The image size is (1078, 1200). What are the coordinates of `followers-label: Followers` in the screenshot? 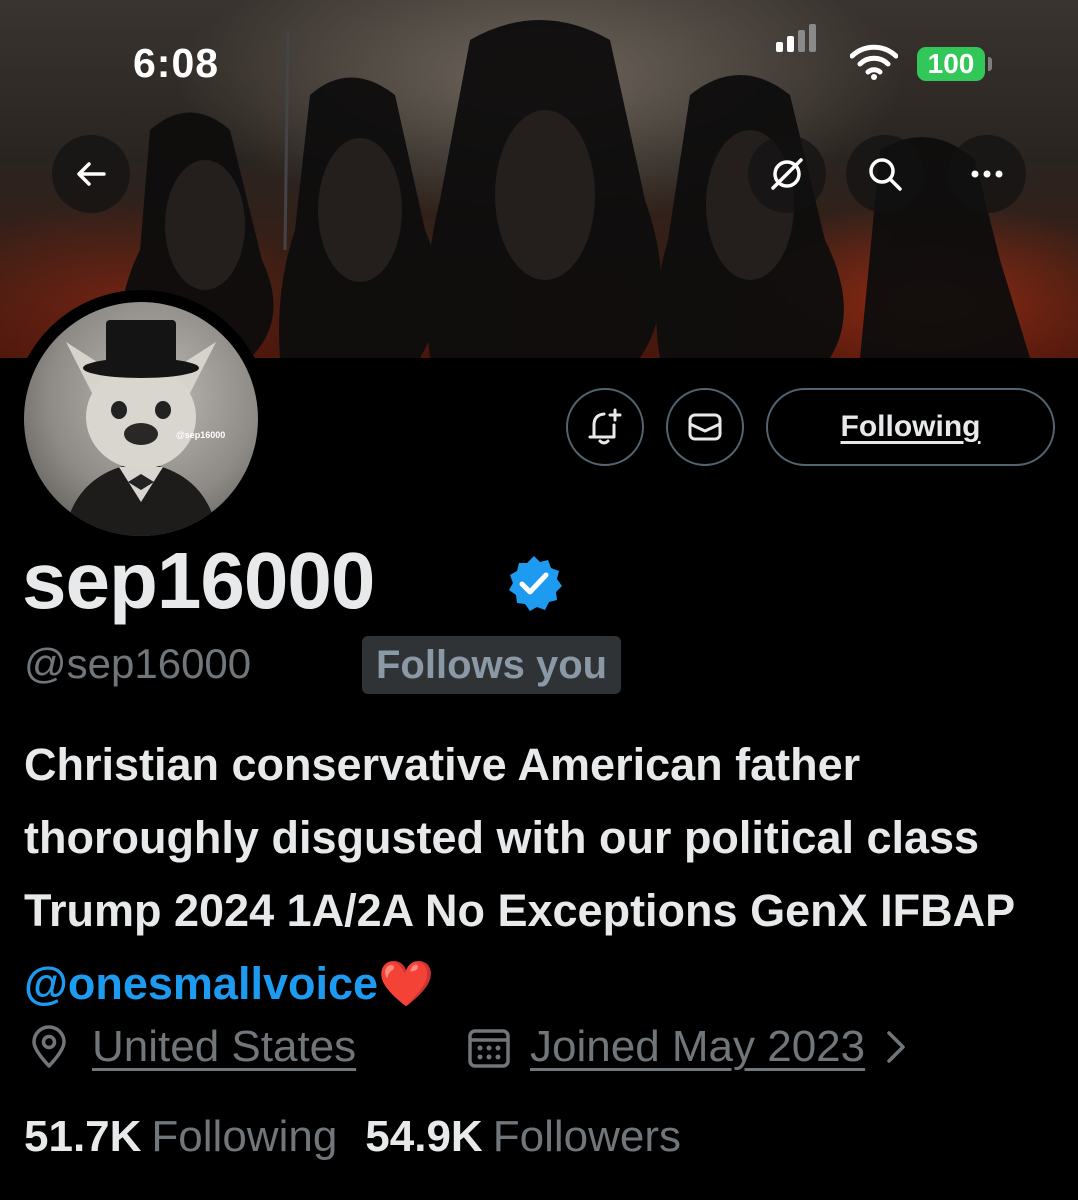 It's located at (586, 1136).